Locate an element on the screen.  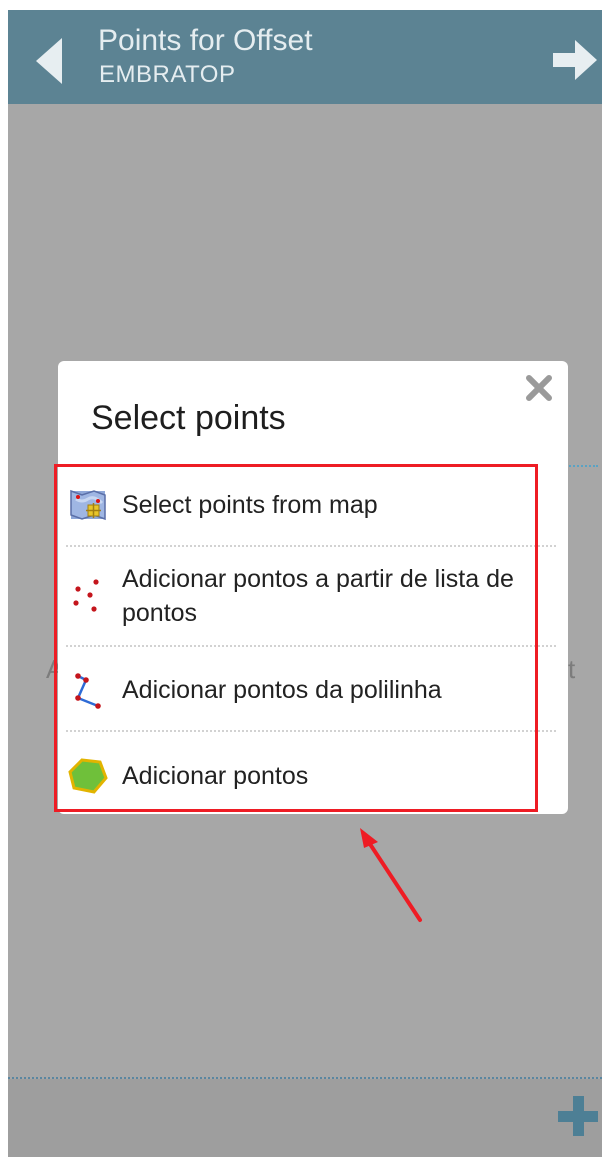
background-text-fragment: t is located at coordinates (572, 669).